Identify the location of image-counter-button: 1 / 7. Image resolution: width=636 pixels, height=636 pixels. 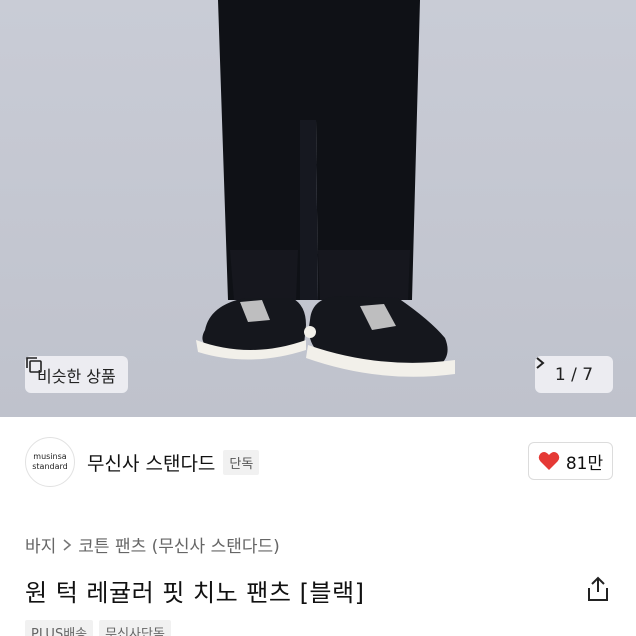
(574, 374).